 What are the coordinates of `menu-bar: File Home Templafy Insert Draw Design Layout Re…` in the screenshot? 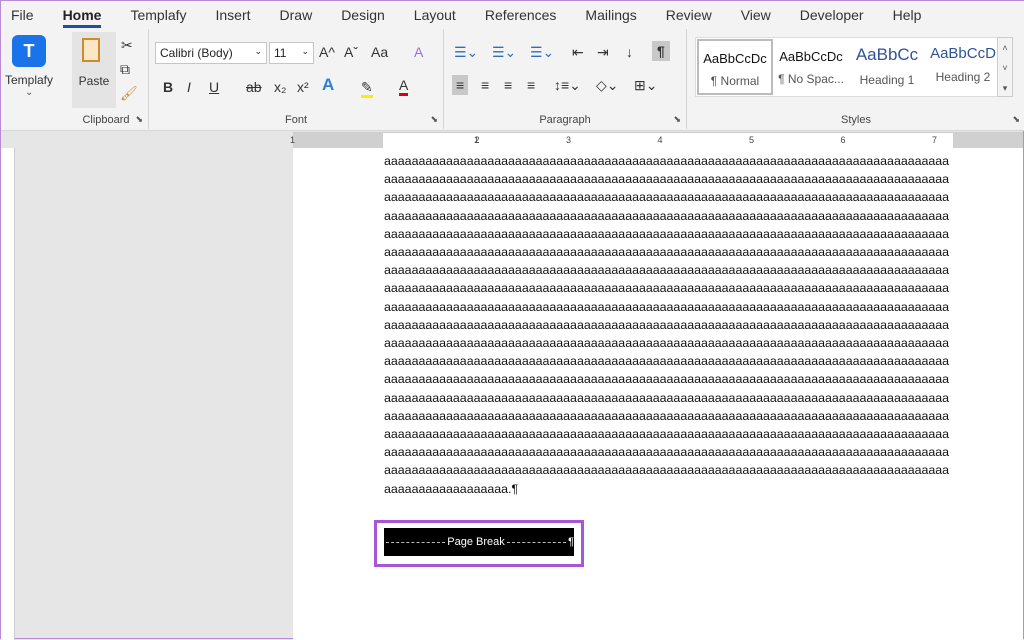 It's located at (512, 15).